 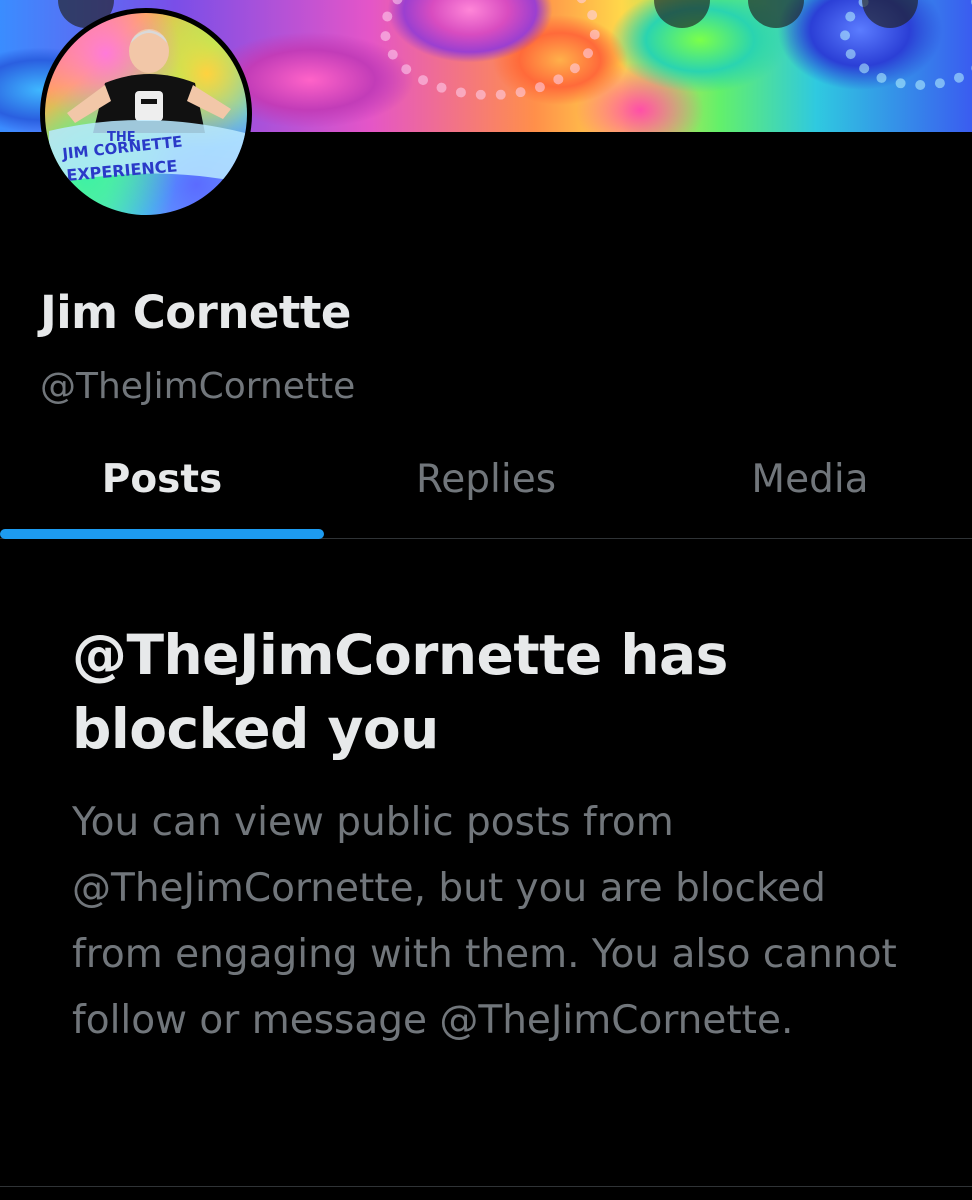 What do you see at coordinates (147, 107) in the screenshot?
I see `person-silhouette-icon: THE JIM CORNETTE EXPERIENCE` at bounding box center [147, 107].